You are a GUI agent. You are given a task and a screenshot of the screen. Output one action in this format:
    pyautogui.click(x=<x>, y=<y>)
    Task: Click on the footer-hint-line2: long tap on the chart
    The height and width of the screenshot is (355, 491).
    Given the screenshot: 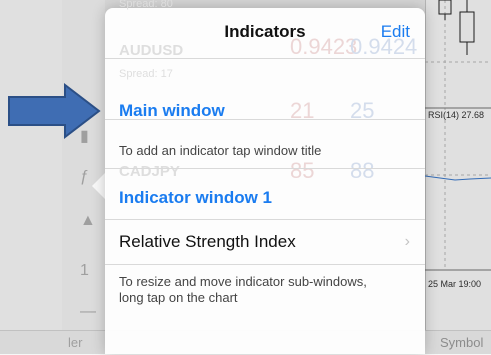 What is the action you would take?
    pyautogui.click(x=178, y=297)
    